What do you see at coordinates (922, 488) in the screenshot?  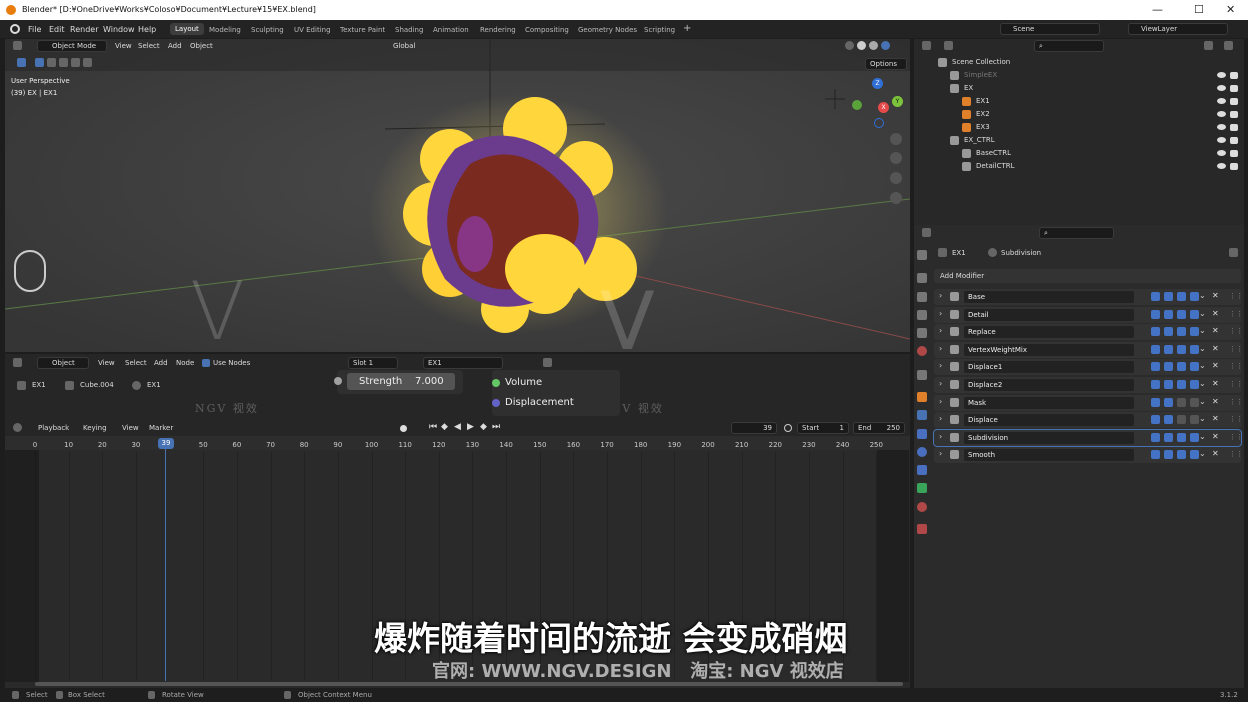 I see `data-tab-icon` at bounding box center [922, 488].